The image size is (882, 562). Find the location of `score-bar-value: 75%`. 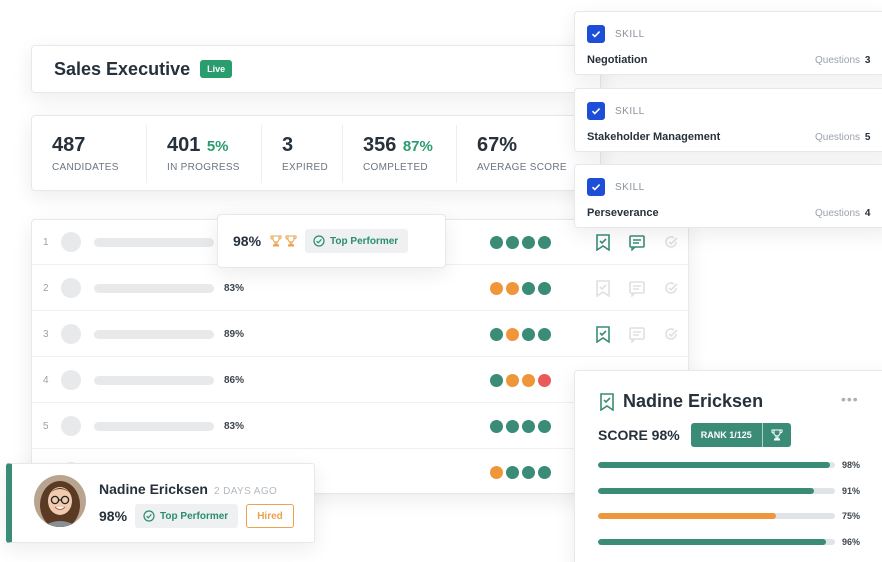

score-bar-value: 75% is located at coordinates (851, 516).